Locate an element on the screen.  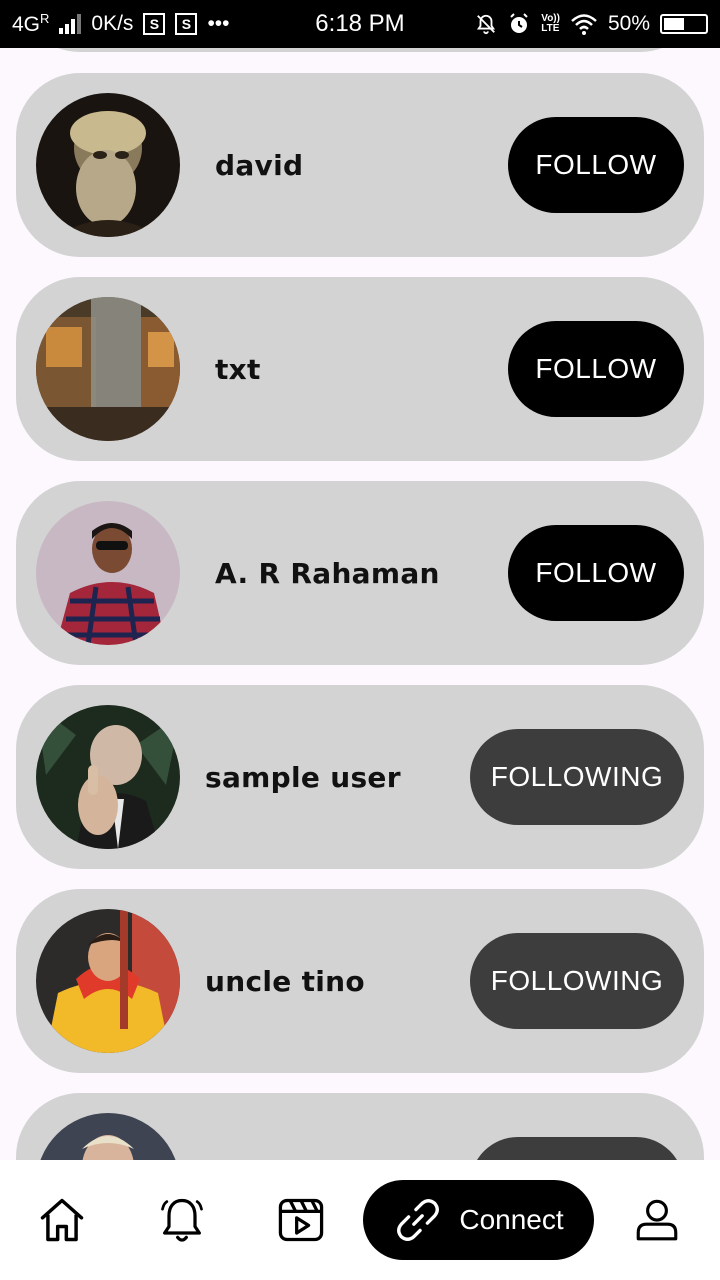
wifi-icon is located at coordinates (584, 24).